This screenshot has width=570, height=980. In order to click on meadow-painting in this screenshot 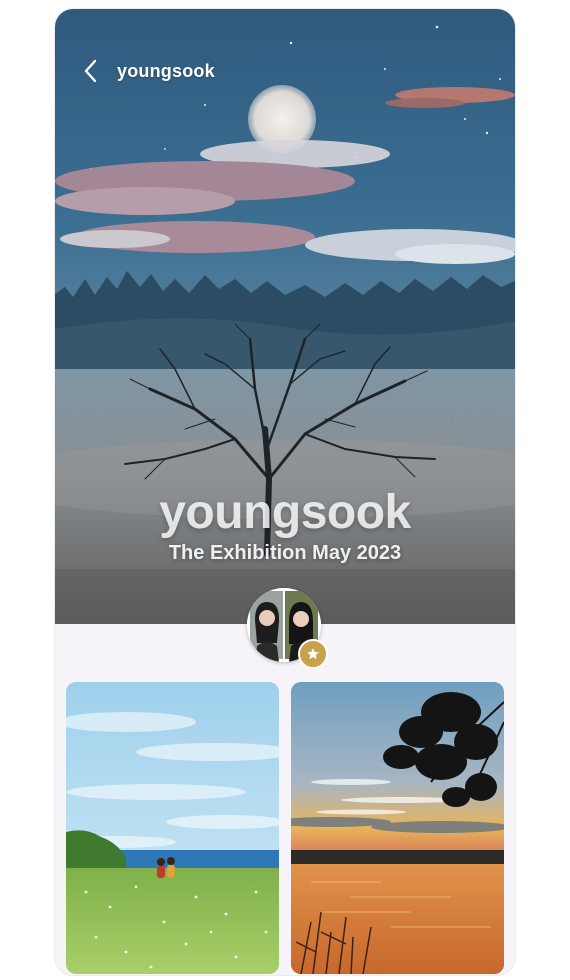, I will do `click(172, 828)`.